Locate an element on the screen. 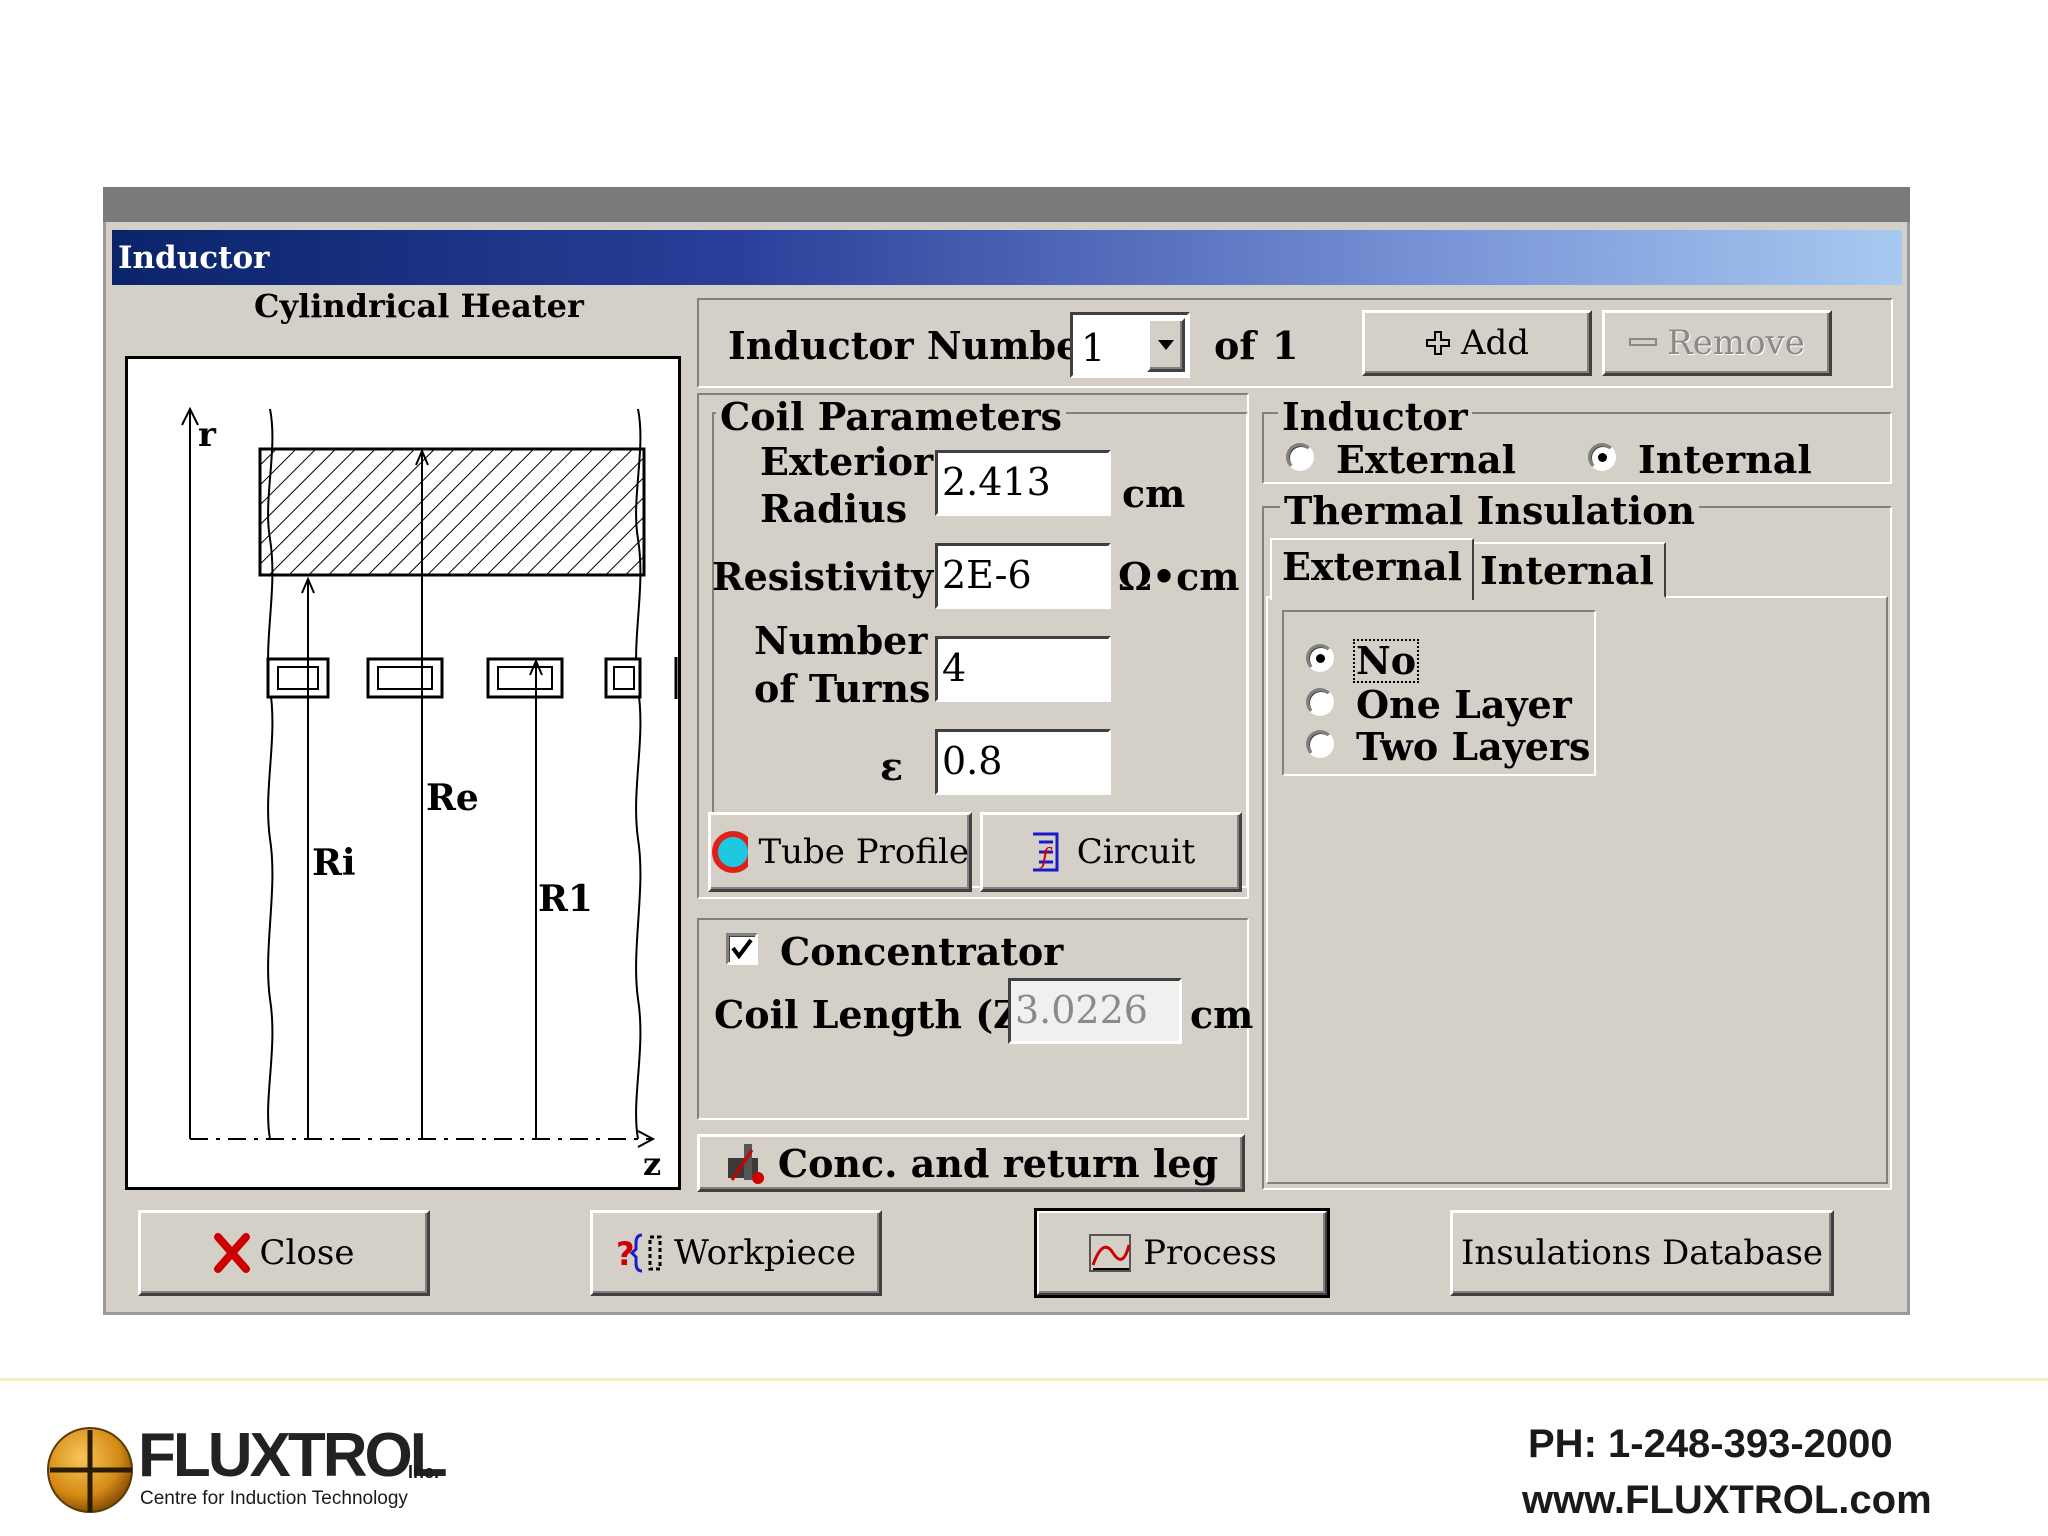 The width and height of the screenshot is (2048, 1536). conc-return-leg-button: Conc. and return leg is located at coordinates (971, 1163).